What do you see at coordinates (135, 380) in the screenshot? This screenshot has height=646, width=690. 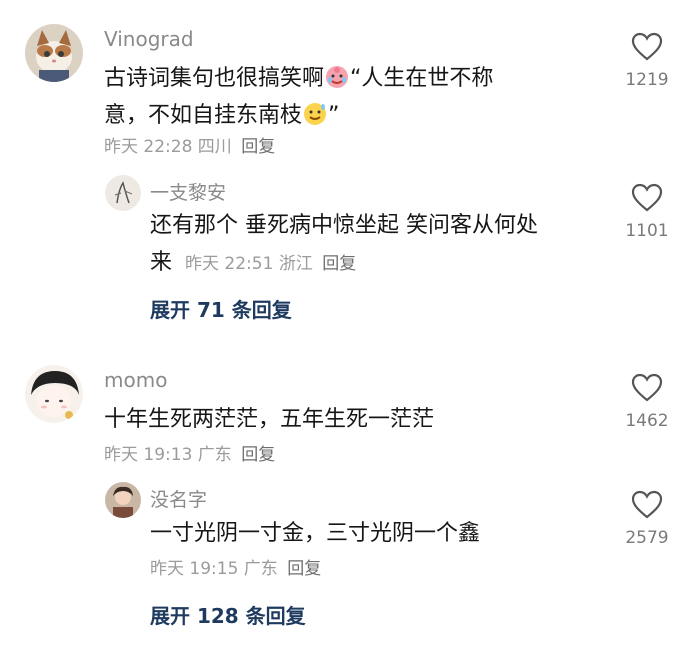 I see `comment-username: momo` at bounding box center [135, 380].